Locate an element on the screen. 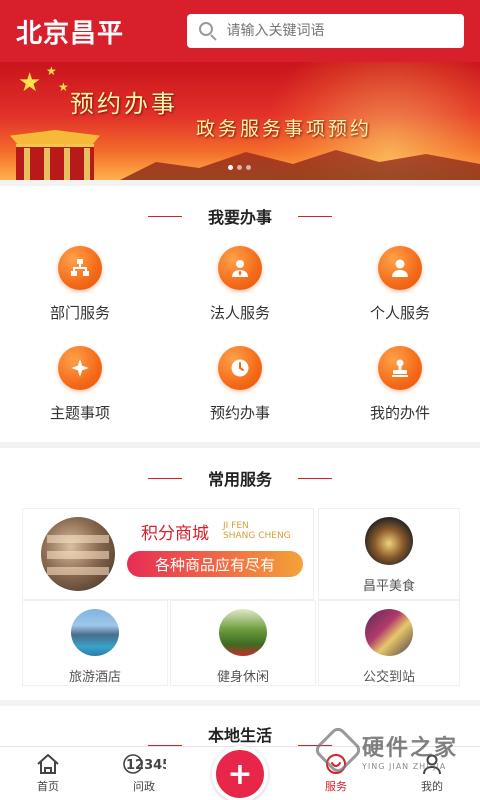 This screenshot has width=480, height=800. section-title: 我要办事 is located at coordinates (239, 217).